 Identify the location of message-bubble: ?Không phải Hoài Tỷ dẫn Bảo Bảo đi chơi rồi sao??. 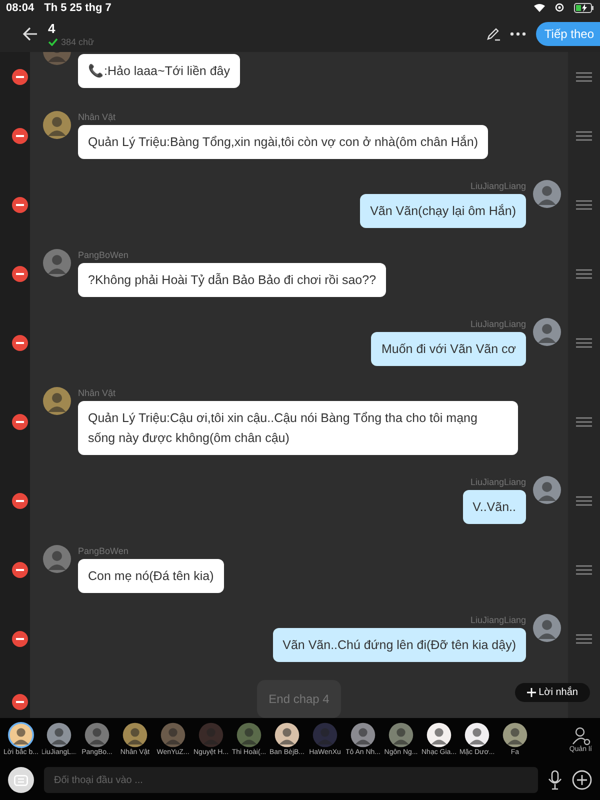
(232, 279).